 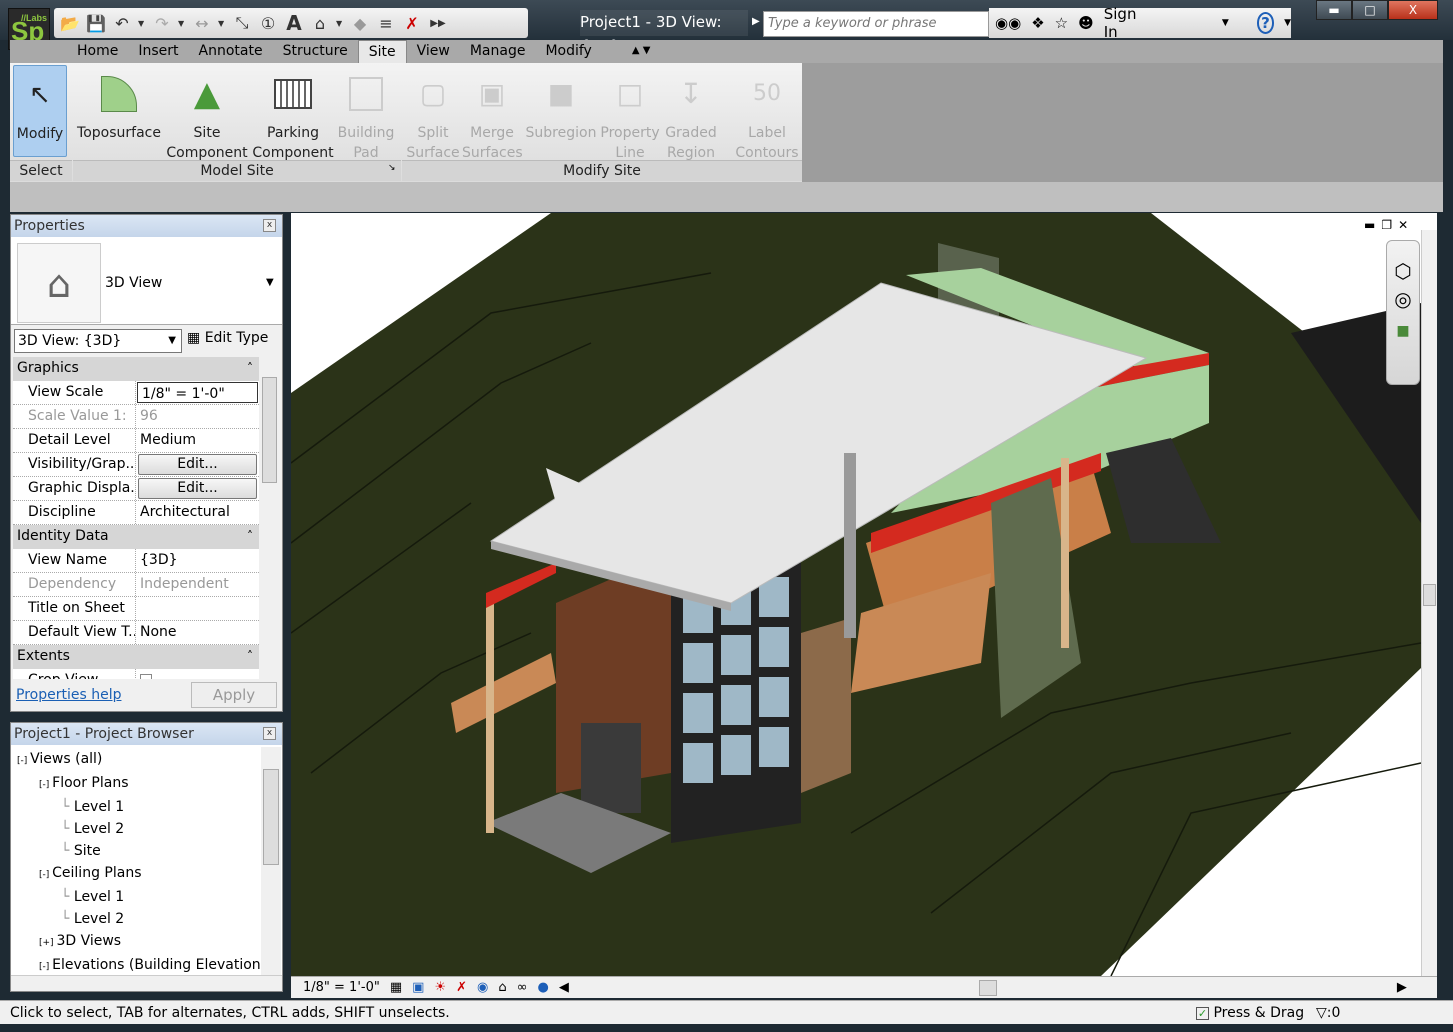 What do you see at coordinates (202, 23) in the screenshot?
I see `aligned-dimension-icon: ↔` at bounding box center [202, 23].